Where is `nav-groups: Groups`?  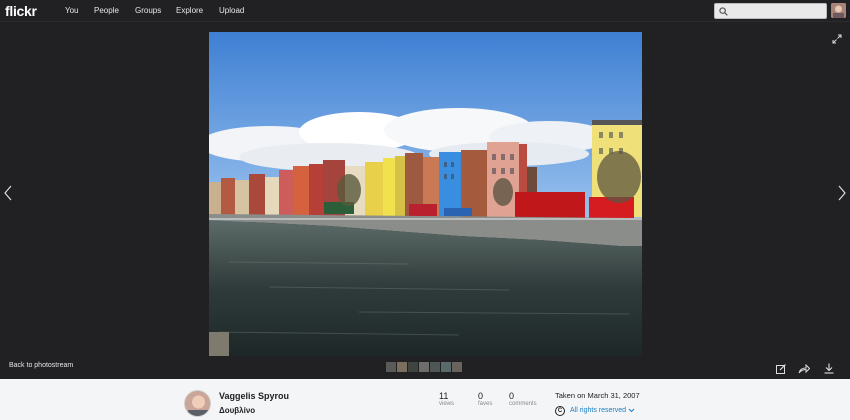
nav-groups: Groups is located at coordinates (148, 10).